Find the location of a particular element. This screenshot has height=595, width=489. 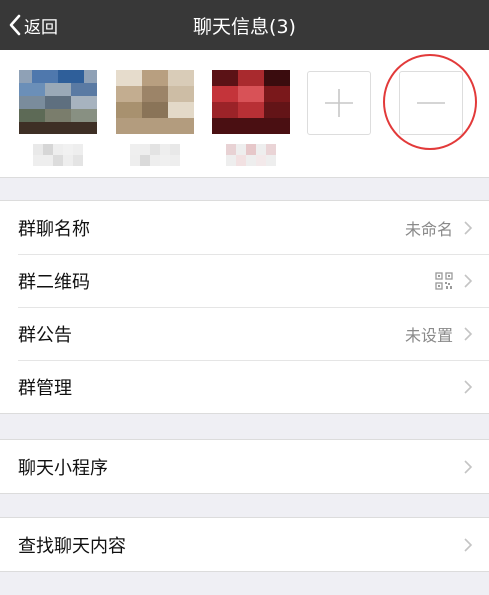

group-management-row: 群管理 is located at coordinates (244, 386).